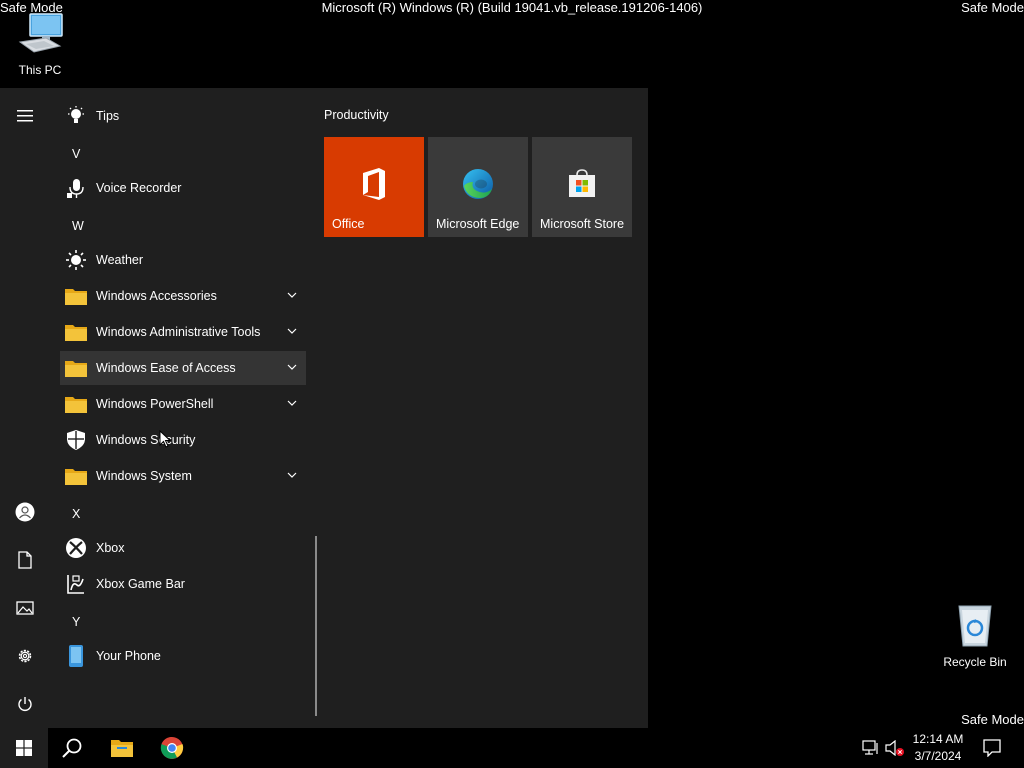 Image resolution: width=1024 pixels, height=768 pixels. I want to click on desktop-icon-label: This PC, so click(40, 70).